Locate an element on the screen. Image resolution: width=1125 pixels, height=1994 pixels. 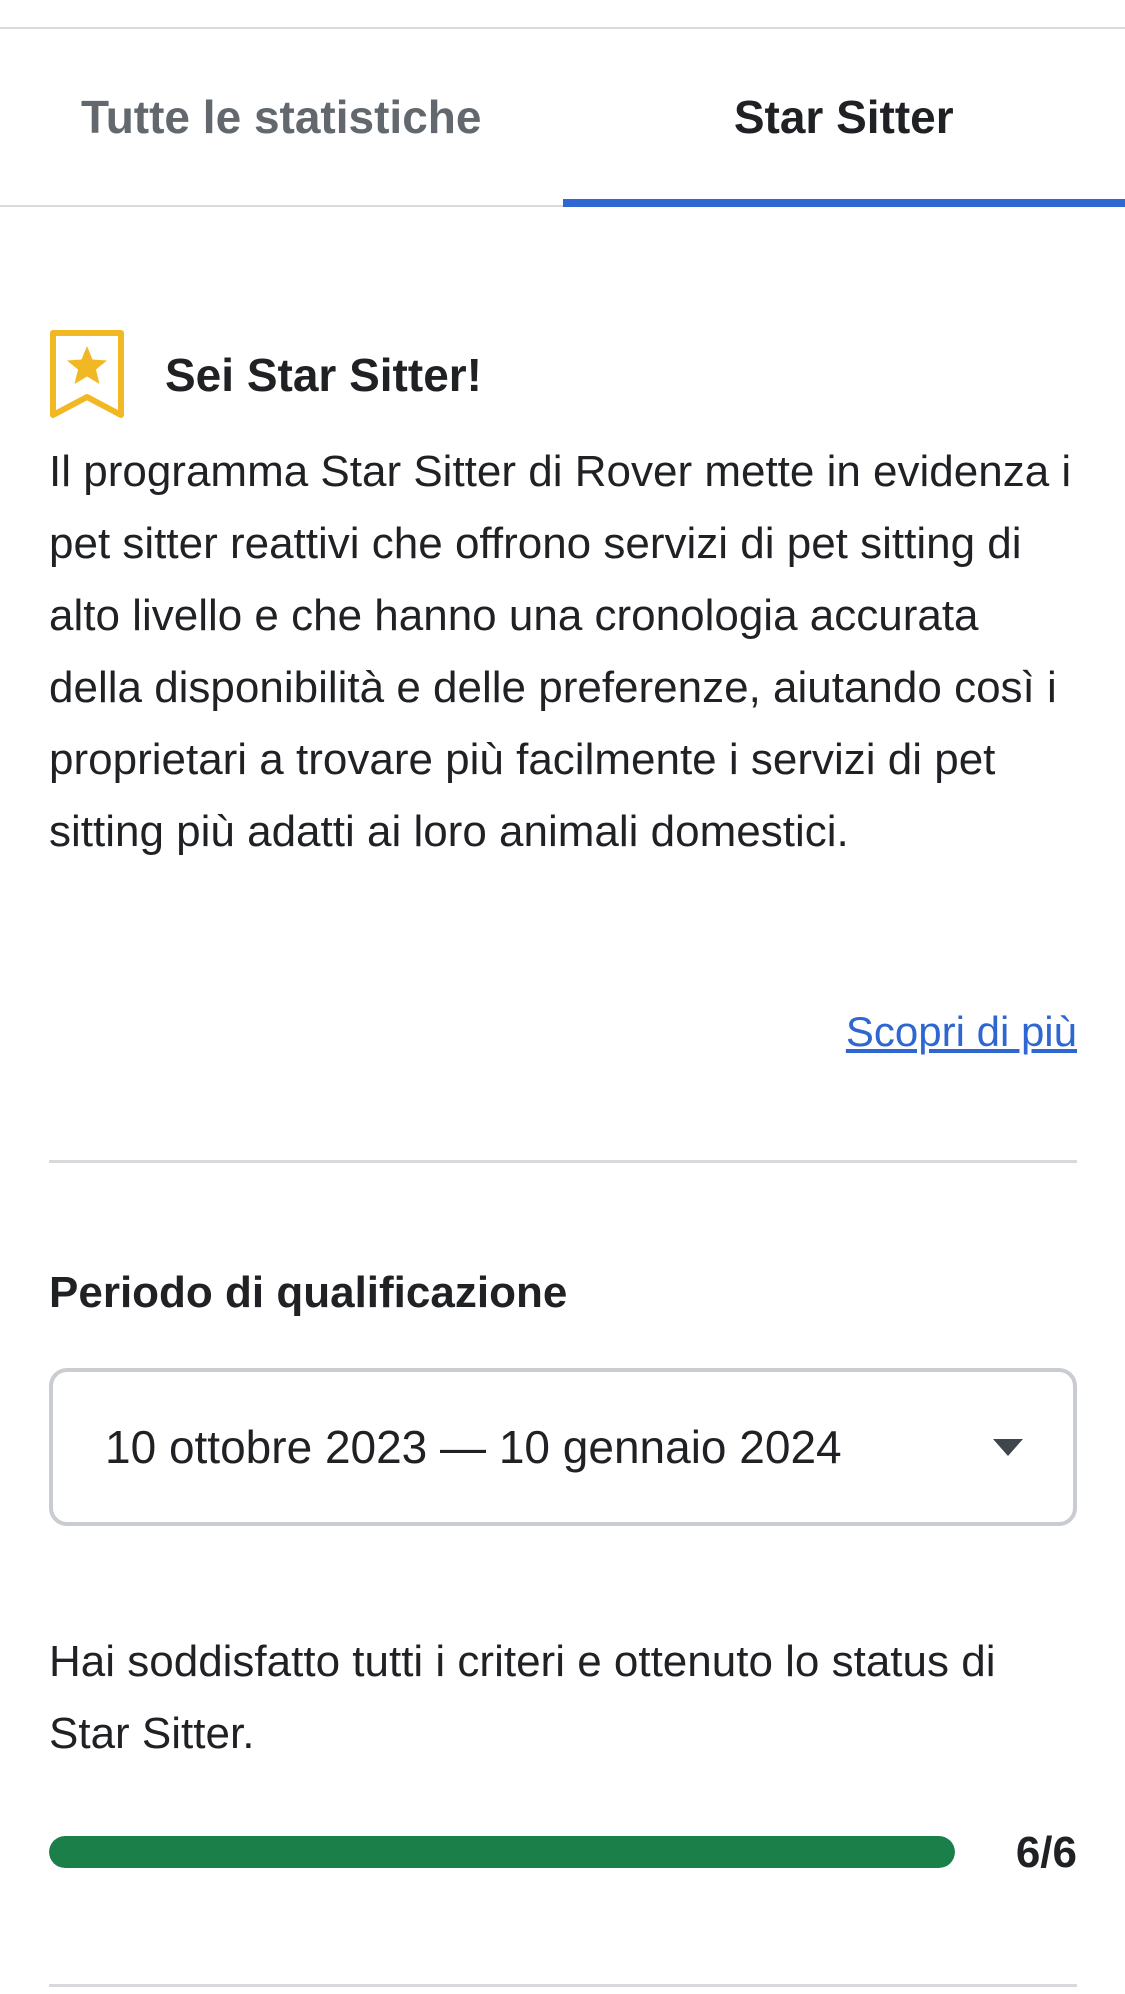
learn-more-link: Scopri di più is located at coordinates (961, 1032).